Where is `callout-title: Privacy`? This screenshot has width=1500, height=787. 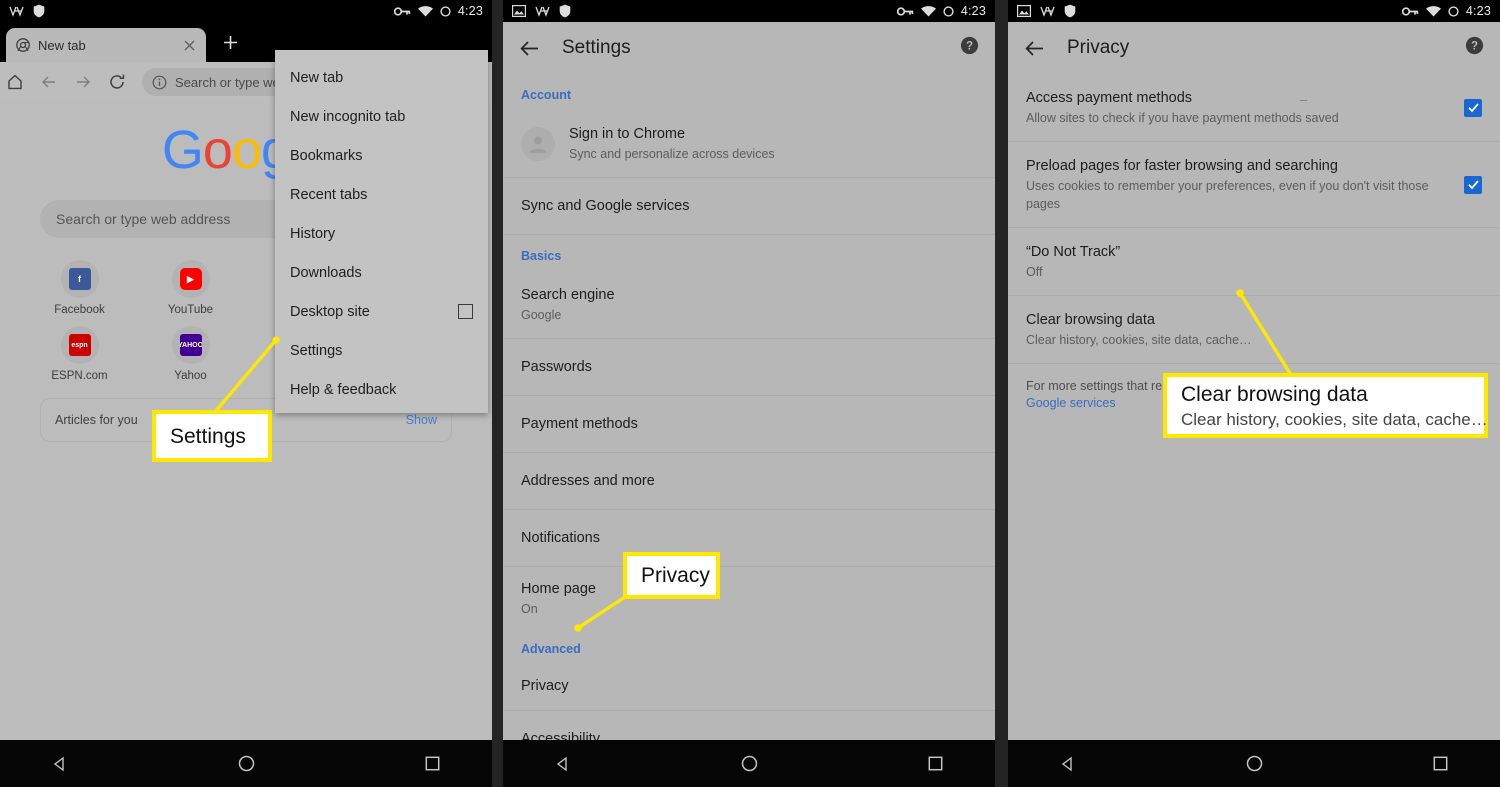
callout-title: Privacy is located at coordinates (675, 575).